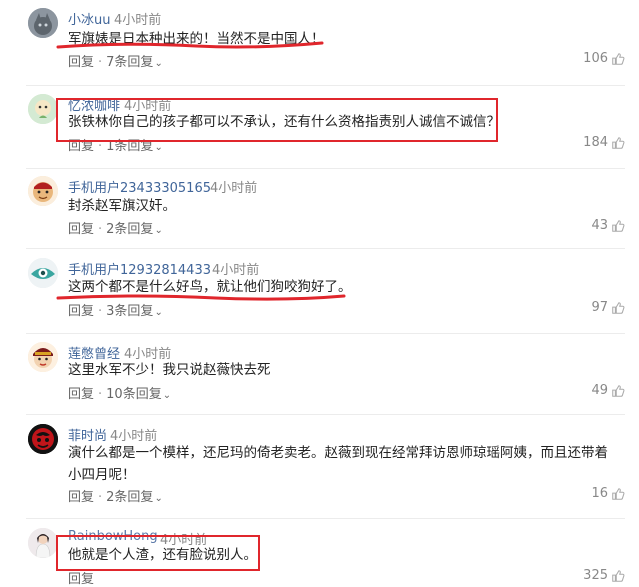 The width and height of the screenshot is (639, 587). I want to click on like-count: 184, so click(595, 142).